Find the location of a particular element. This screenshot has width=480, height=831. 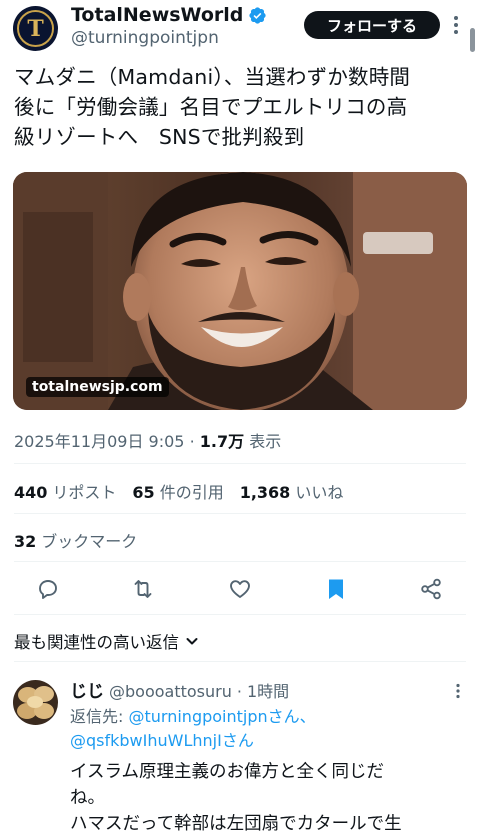

repost-icon is located at coordinates (143, 589).